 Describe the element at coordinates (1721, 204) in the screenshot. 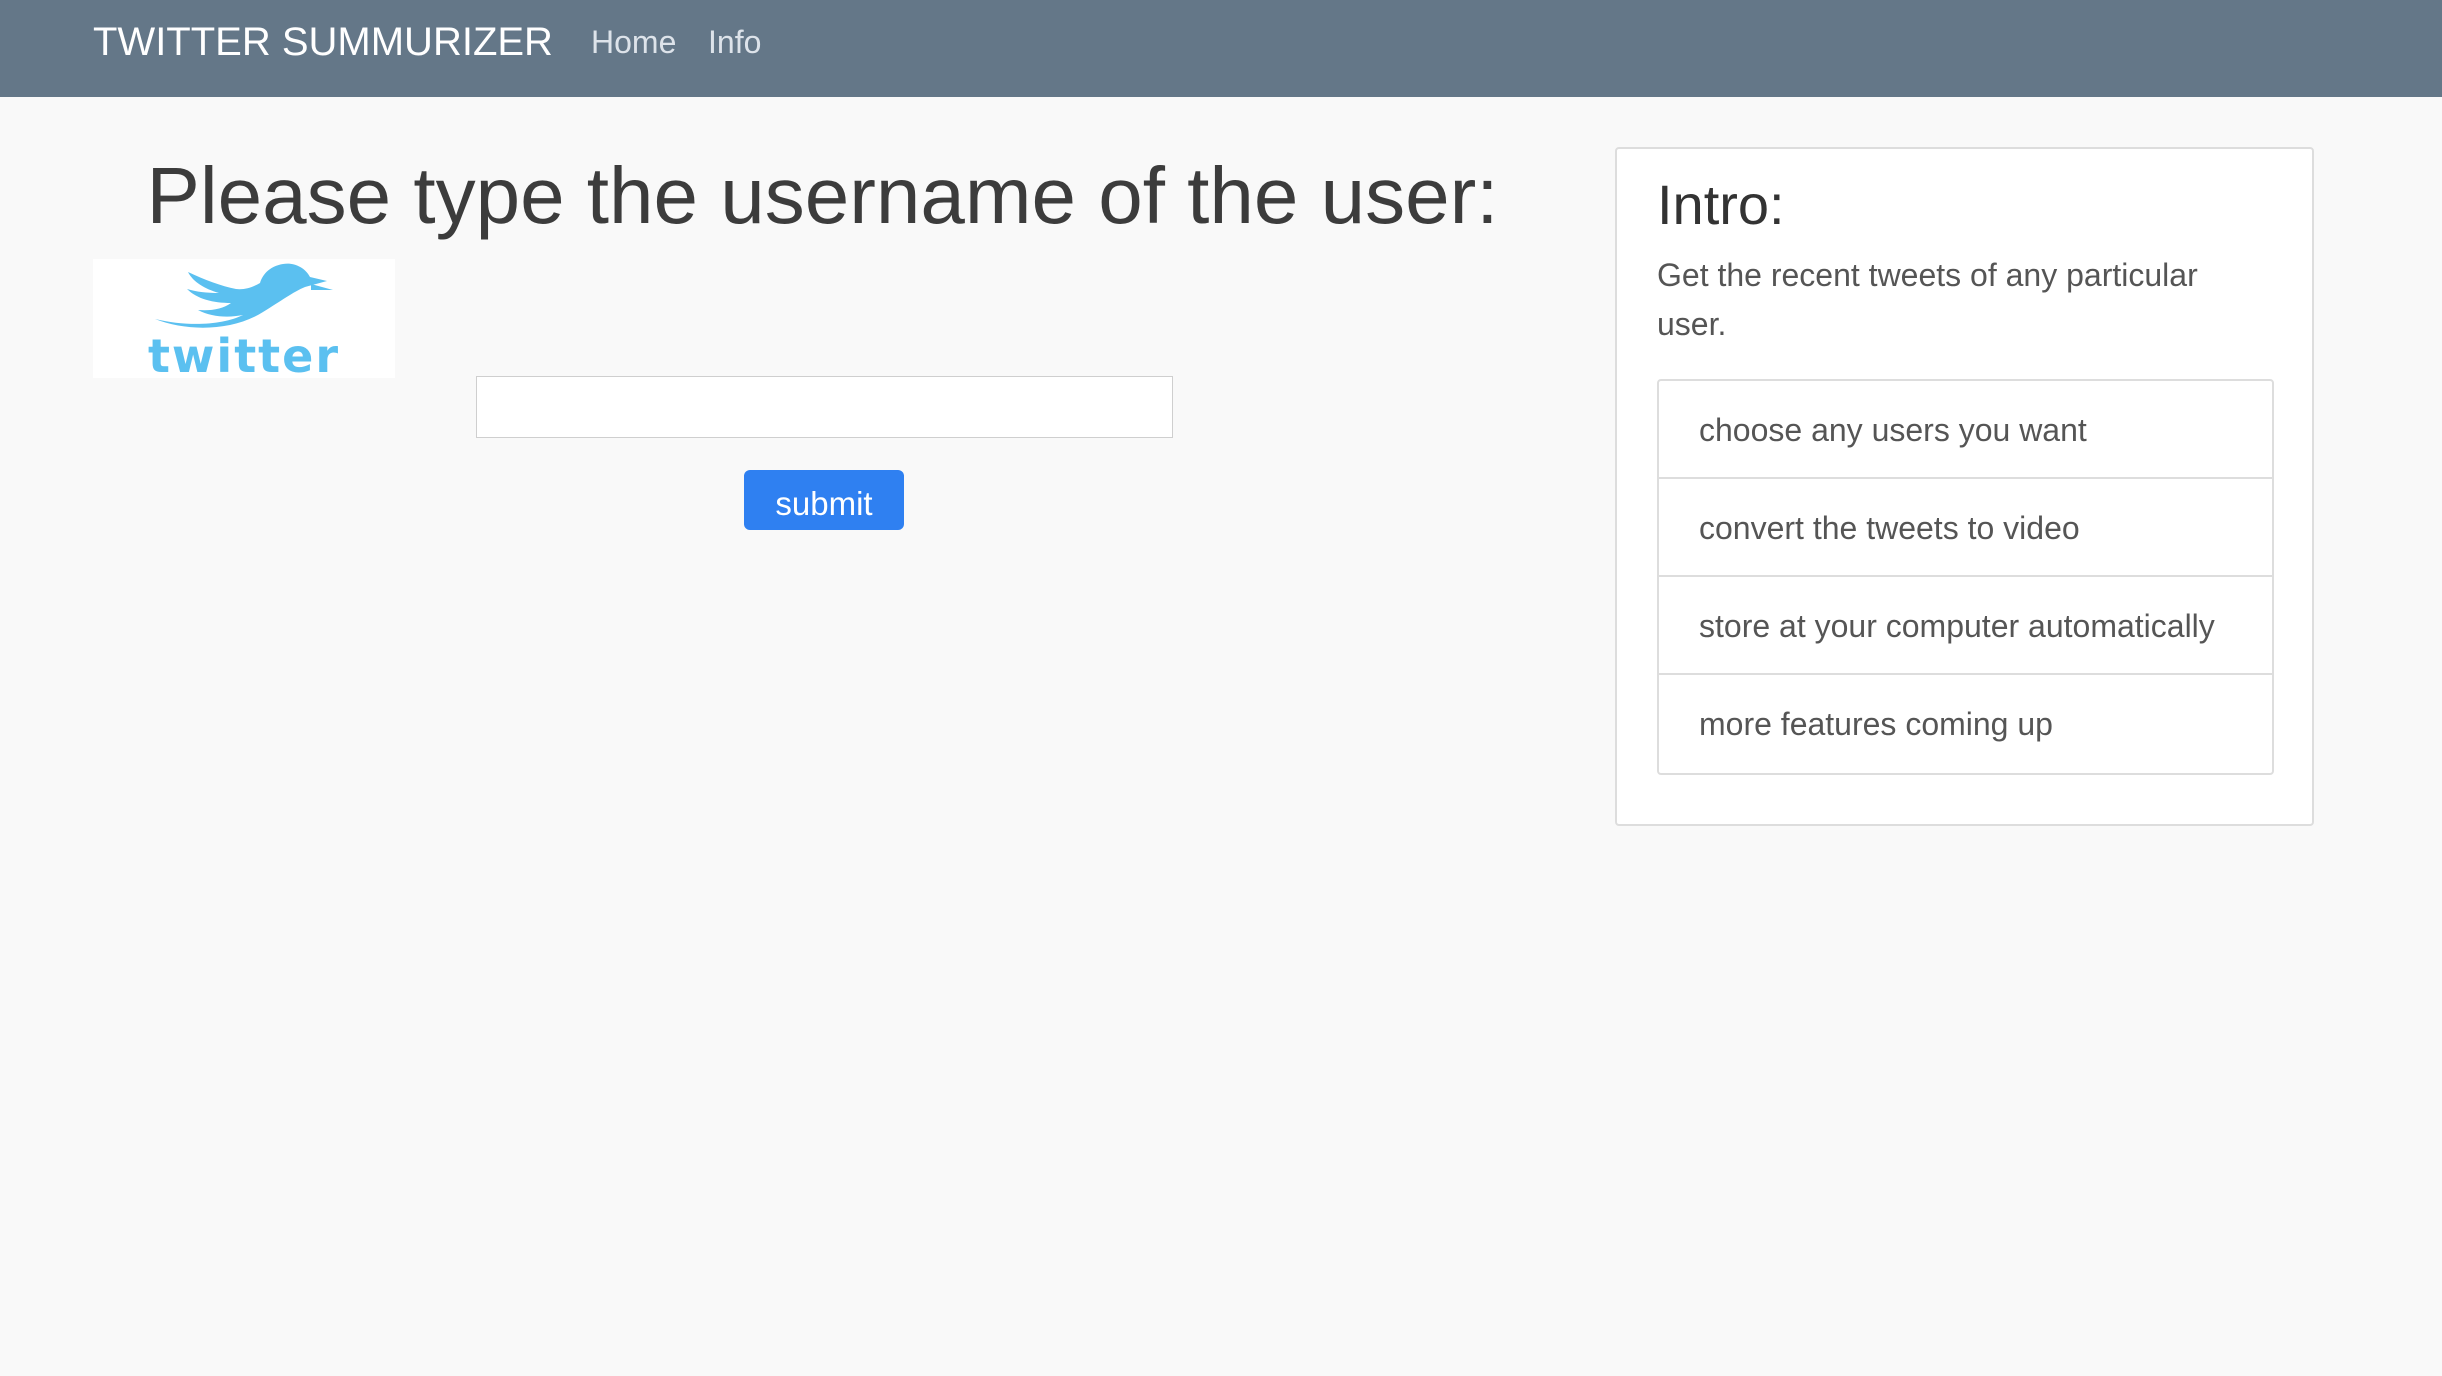

I see `intro-title: Intro:` at that location.